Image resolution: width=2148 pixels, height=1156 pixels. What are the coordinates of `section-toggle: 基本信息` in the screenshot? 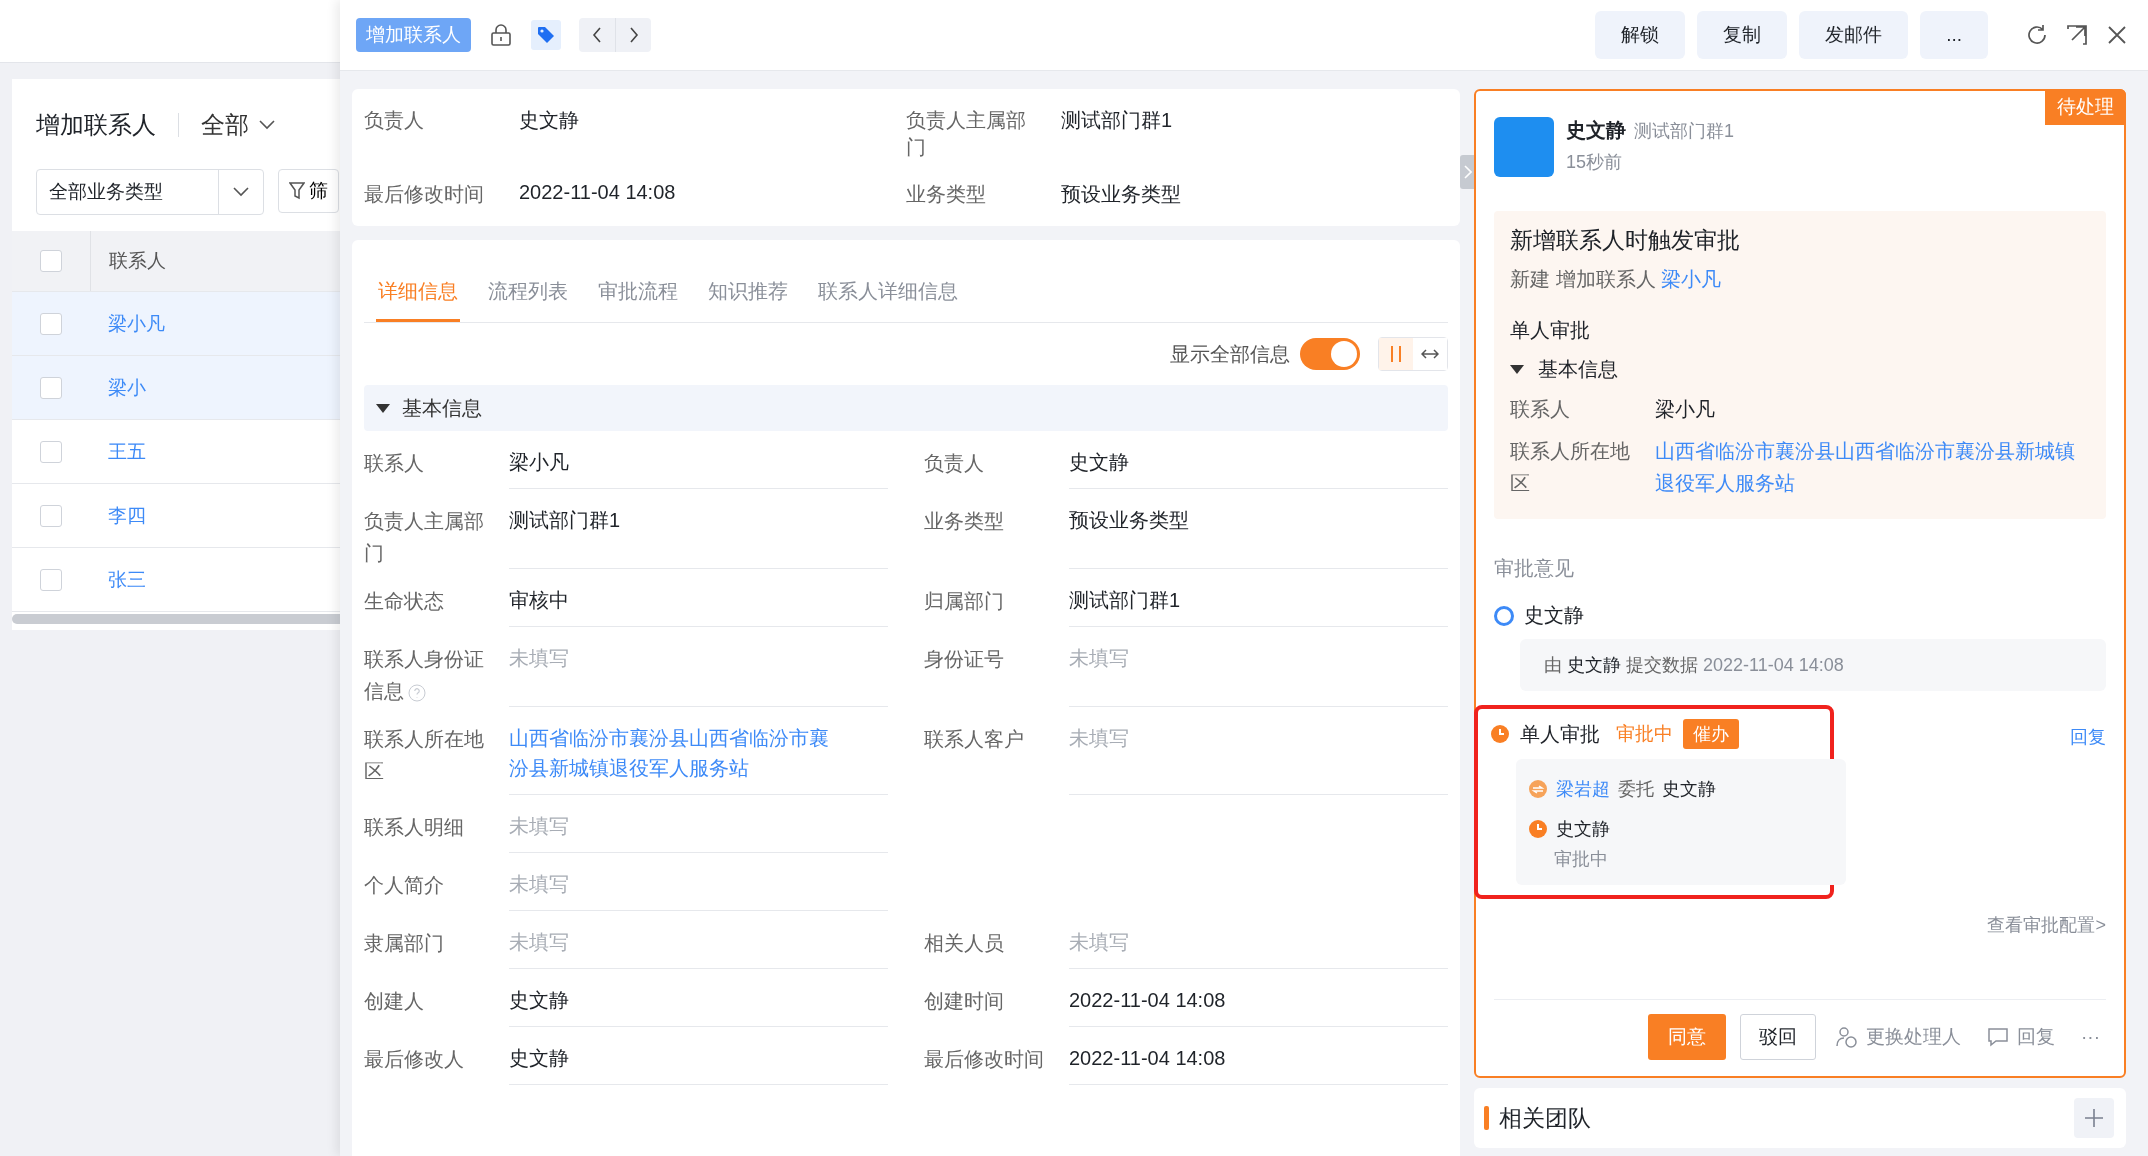 It's located at (1564, 369).